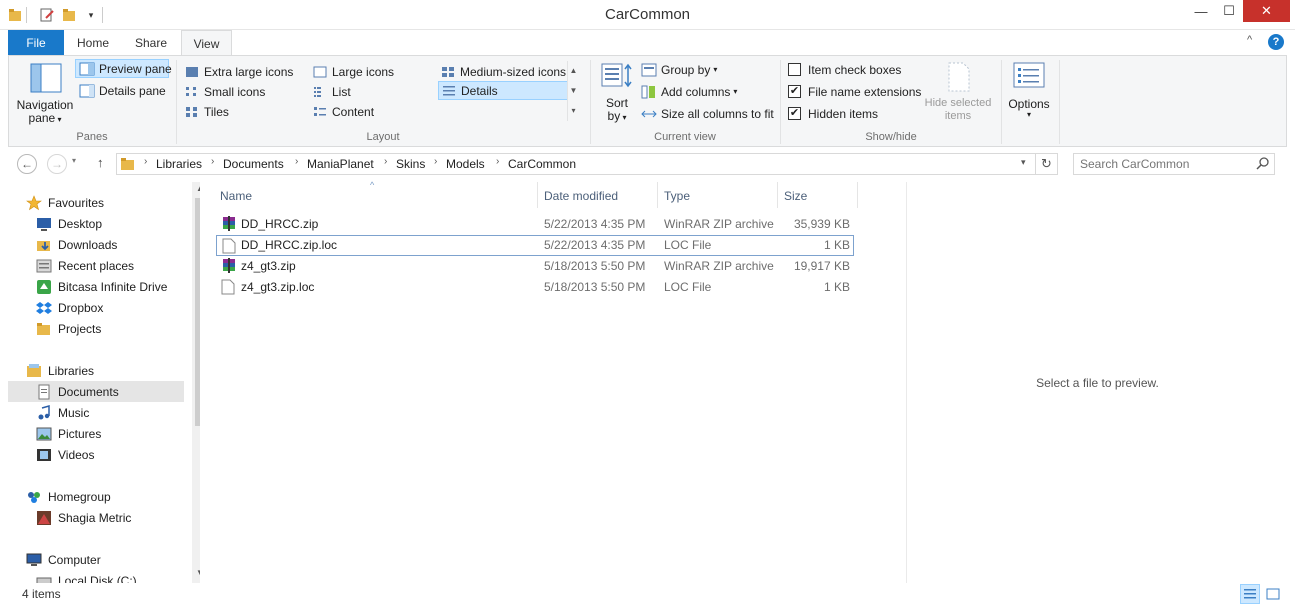 The width and height of the screenshot is (1295, 613). What do you see at coordinates (253, 164) in the screenshot?
I see `breadcrumb-documents: Documents` at bounding box center [253, 164].